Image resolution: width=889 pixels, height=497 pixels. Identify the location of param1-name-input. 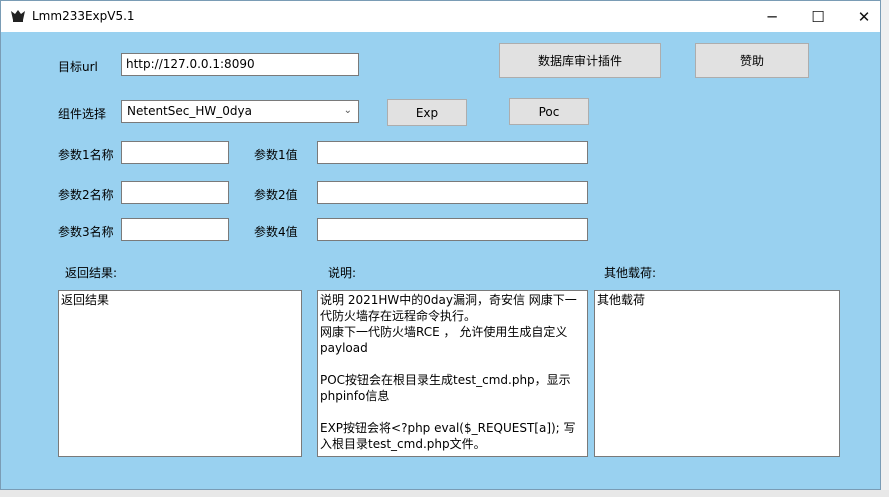
(175, 152).